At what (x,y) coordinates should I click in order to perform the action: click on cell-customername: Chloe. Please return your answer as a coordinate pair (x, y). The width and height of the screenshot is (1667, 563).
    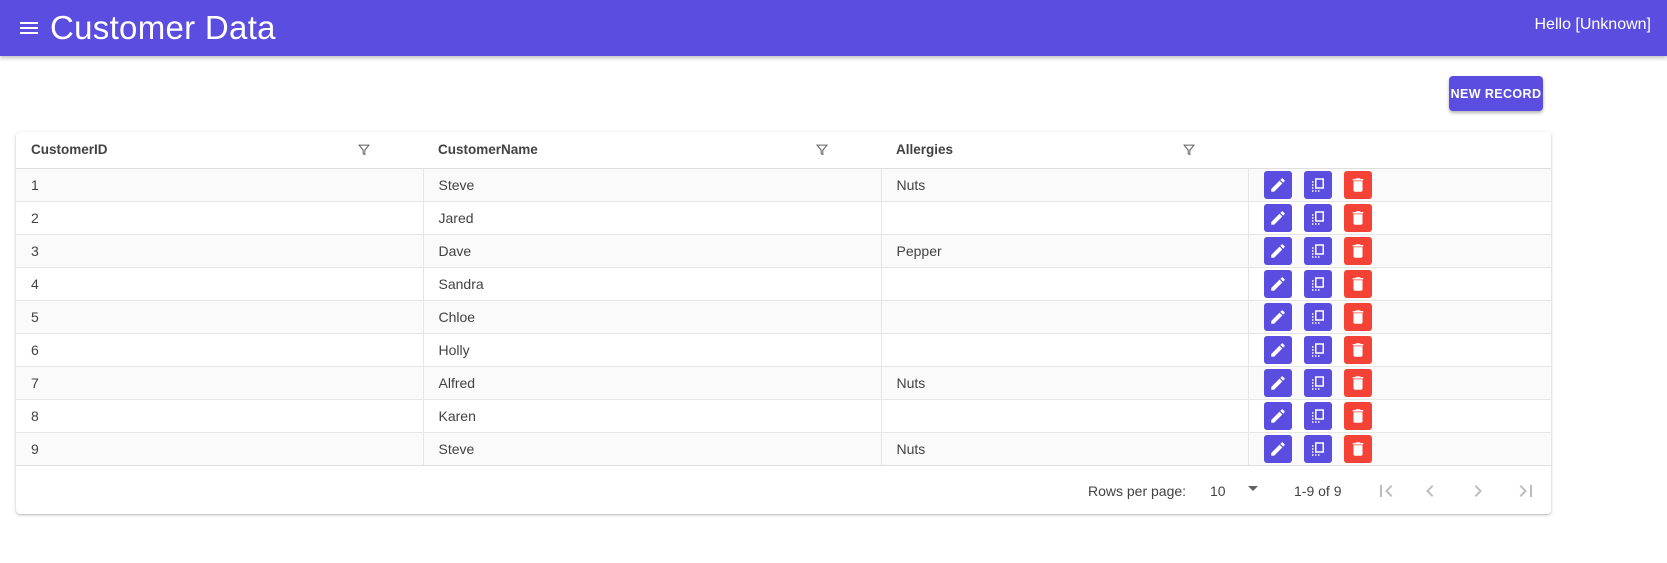
    Looking at the image, I should click on (652, 317).